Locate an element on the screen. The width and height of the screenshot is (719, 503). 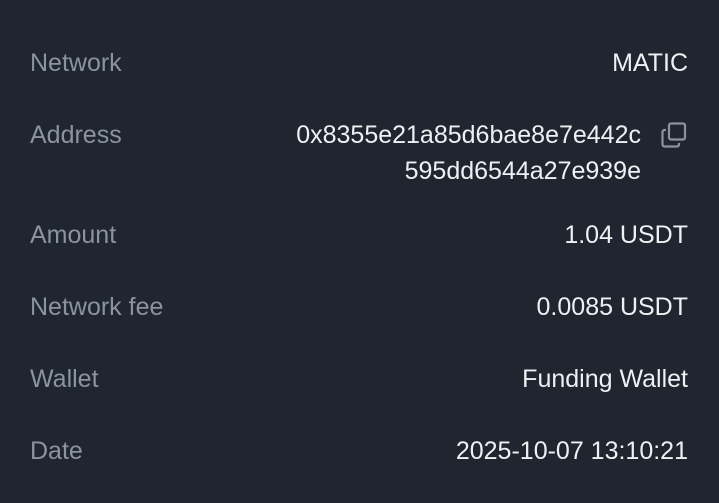
date-value: 2025-10-07 13:10:21 is located at coordinates (571, 451).